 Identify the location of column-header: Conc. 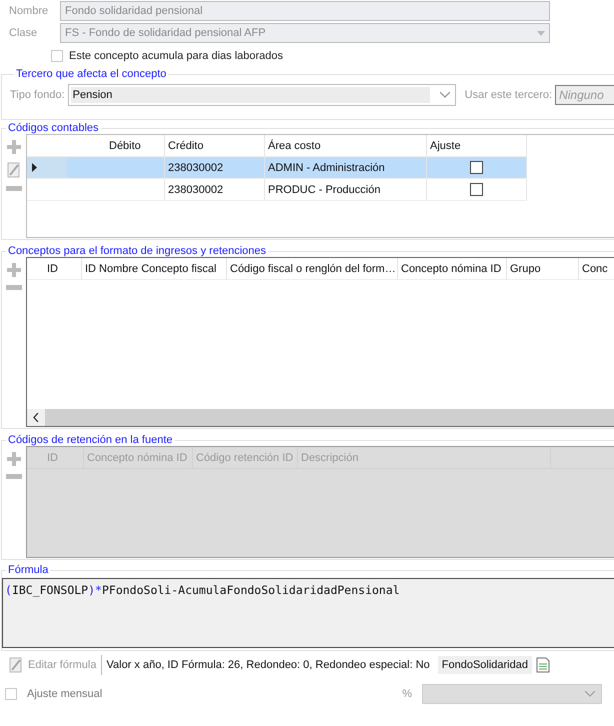
(596, 269).